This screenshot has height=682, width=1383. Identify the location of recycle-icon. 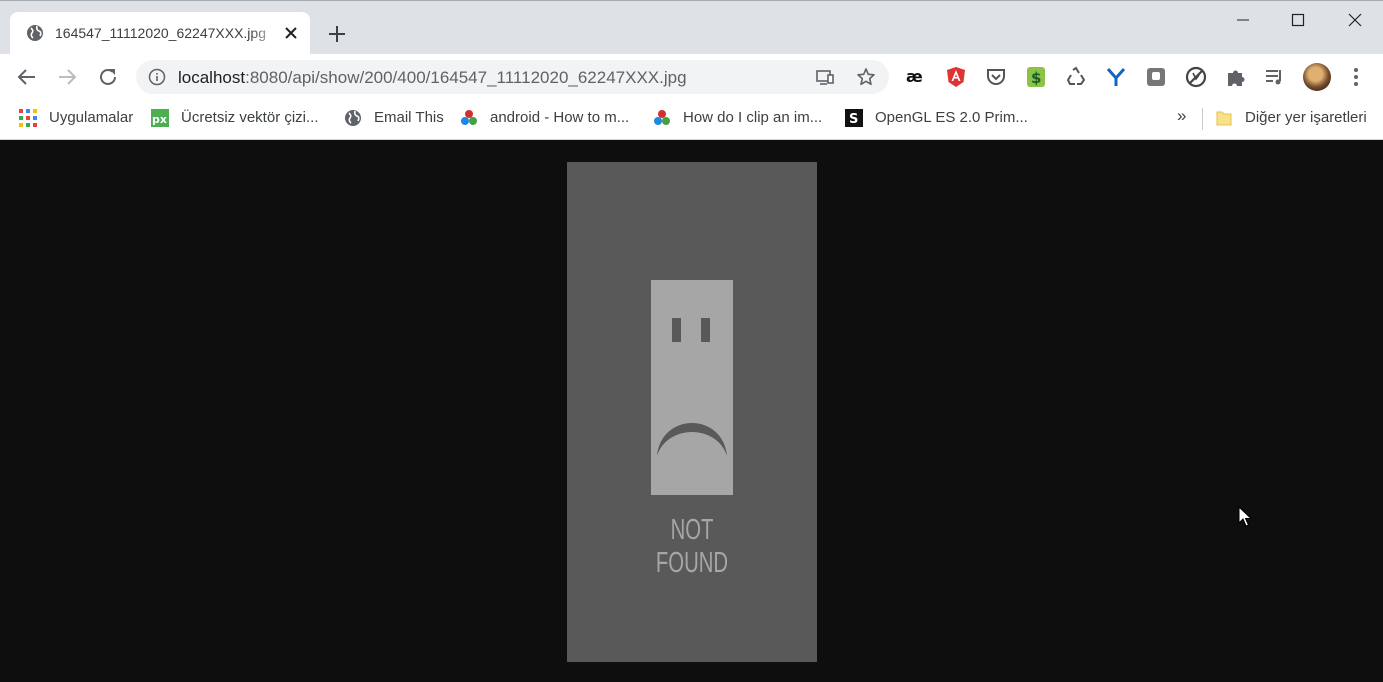
(1076, 77).